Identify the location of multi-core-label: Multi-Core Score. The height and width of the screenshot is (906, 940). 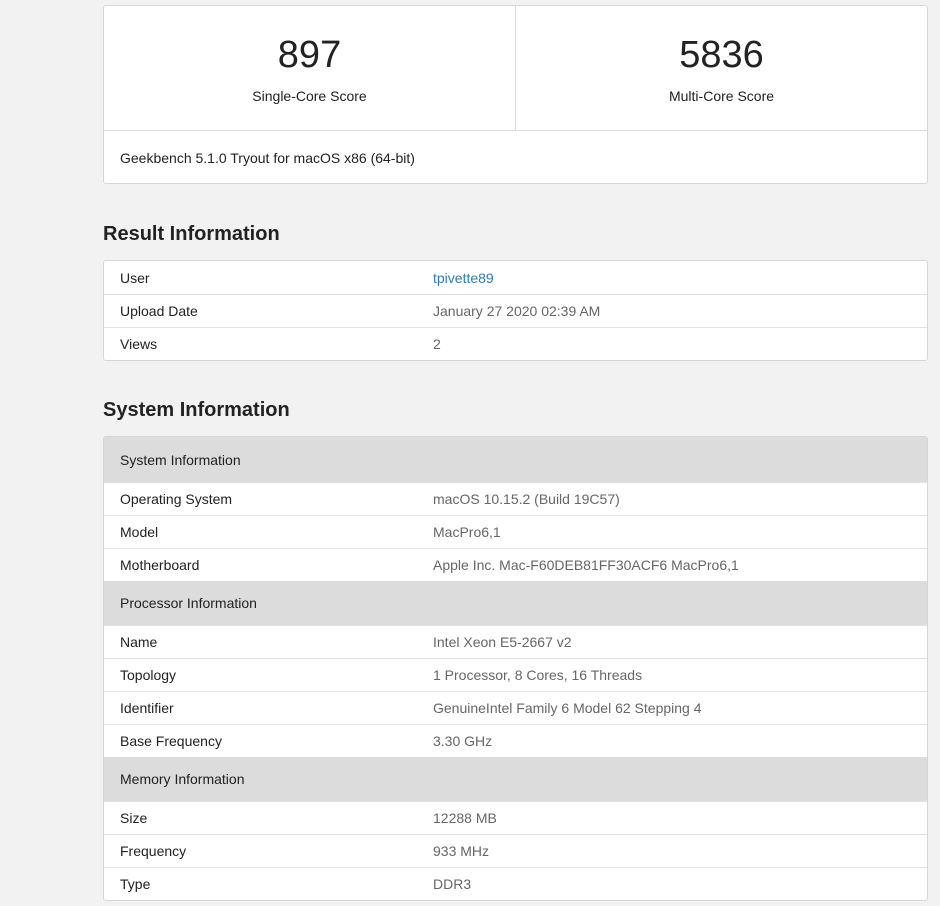
(721, 96).